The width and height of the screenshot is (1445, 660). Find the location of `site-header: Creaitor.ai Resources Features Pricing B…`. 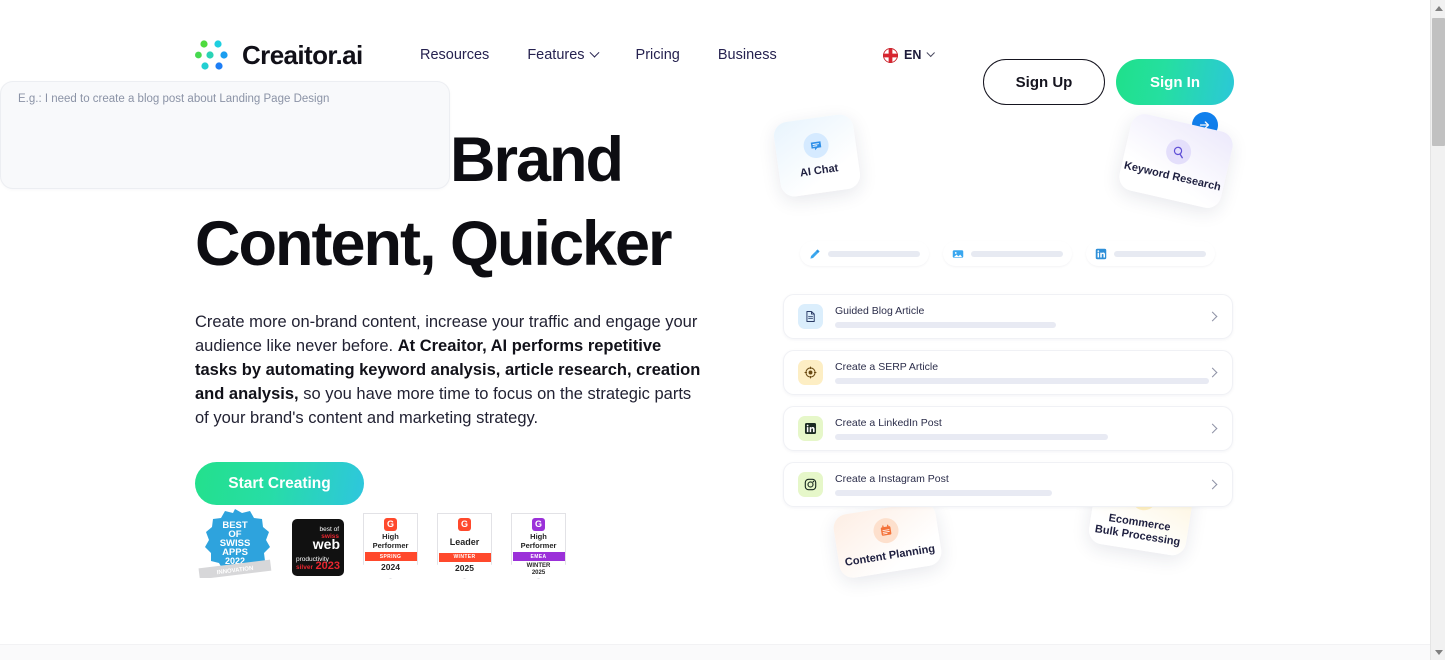

site-header: Creaitor.ai Resources Features Pricing B… is located at coordinates (715, 66).